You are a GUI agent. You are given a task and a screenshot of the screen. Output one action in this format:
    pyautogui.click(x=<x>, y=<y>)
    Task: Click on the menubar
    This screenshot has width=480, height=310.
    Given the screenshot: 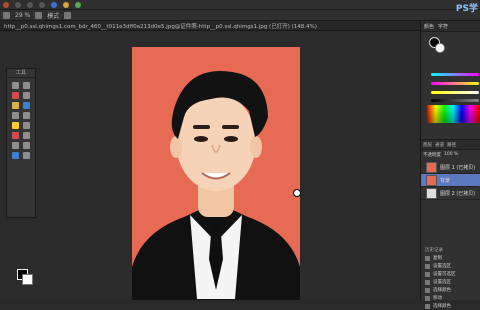 What is the action you would take?
    pyautogui.click(x=240, y=5)
    